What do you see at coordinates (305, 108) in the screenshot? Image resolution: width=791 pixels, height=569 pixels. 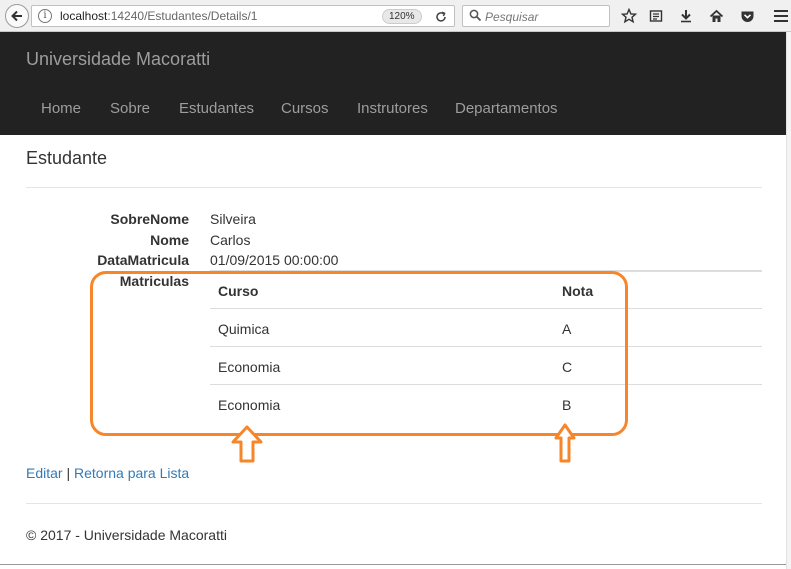 I see `nav-item-cursos: Cursos` at bounding box center [305, 108].